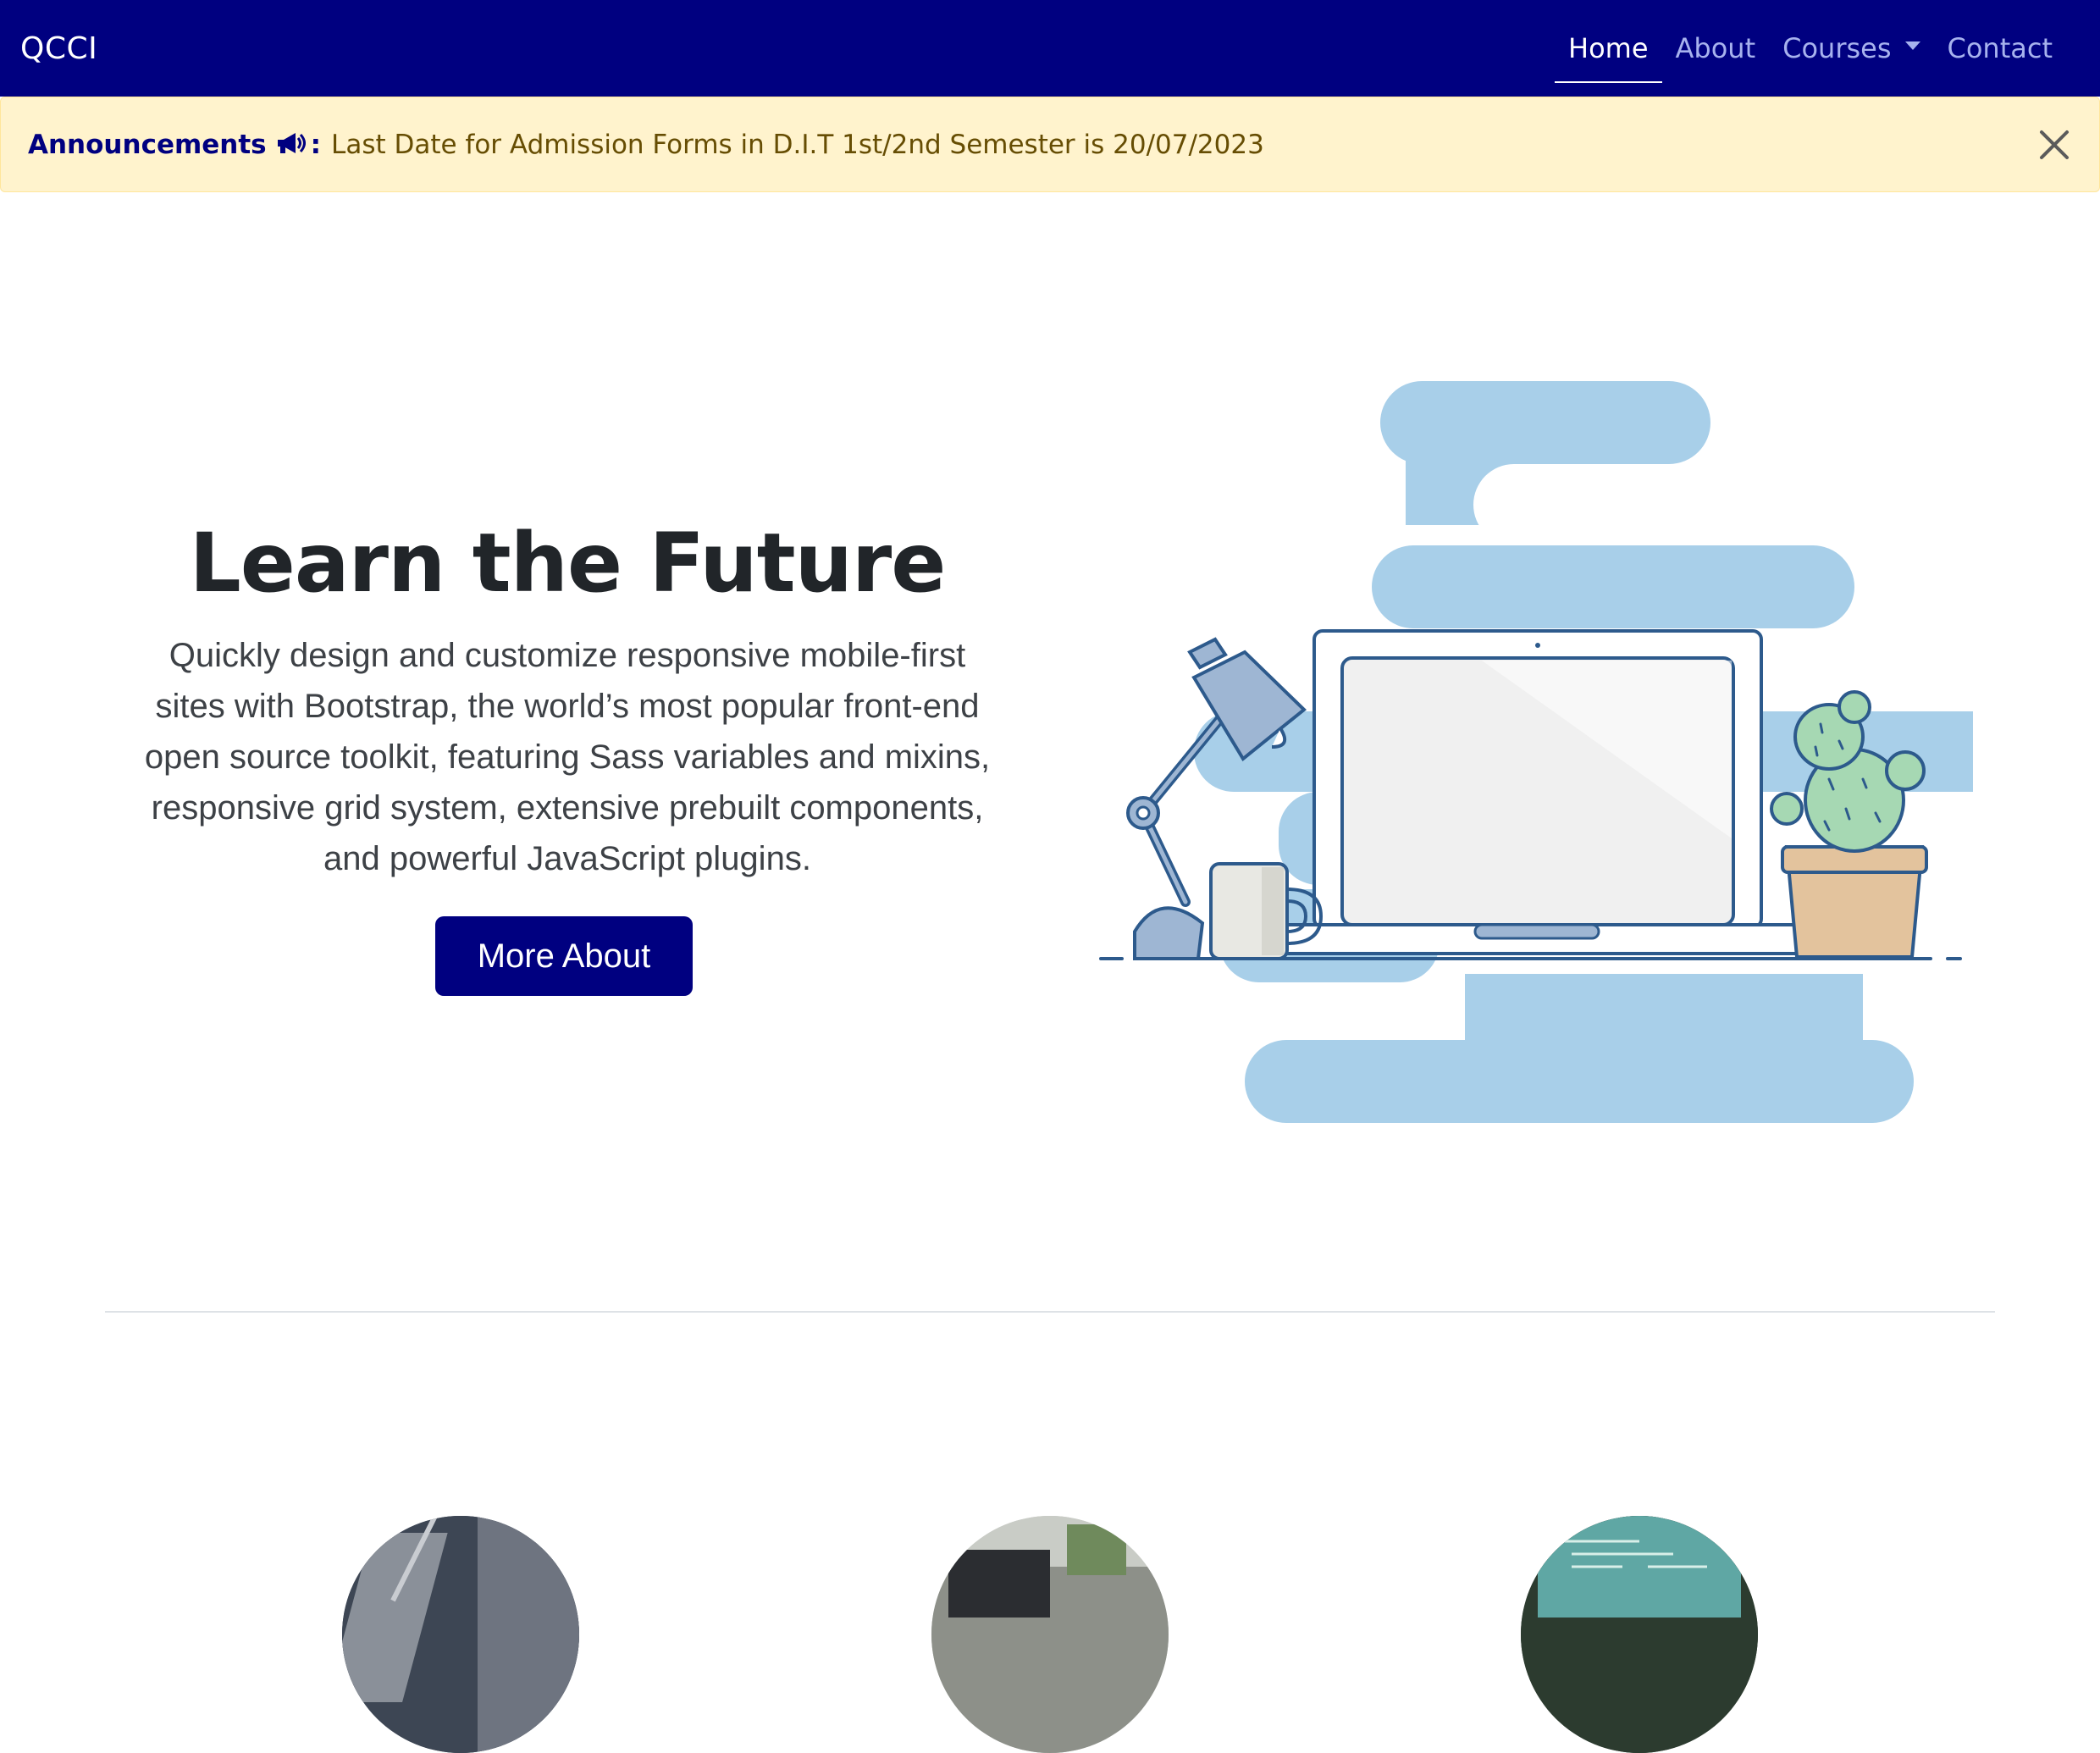  I want to click on nav-link-about: About, so click(1716, 48).